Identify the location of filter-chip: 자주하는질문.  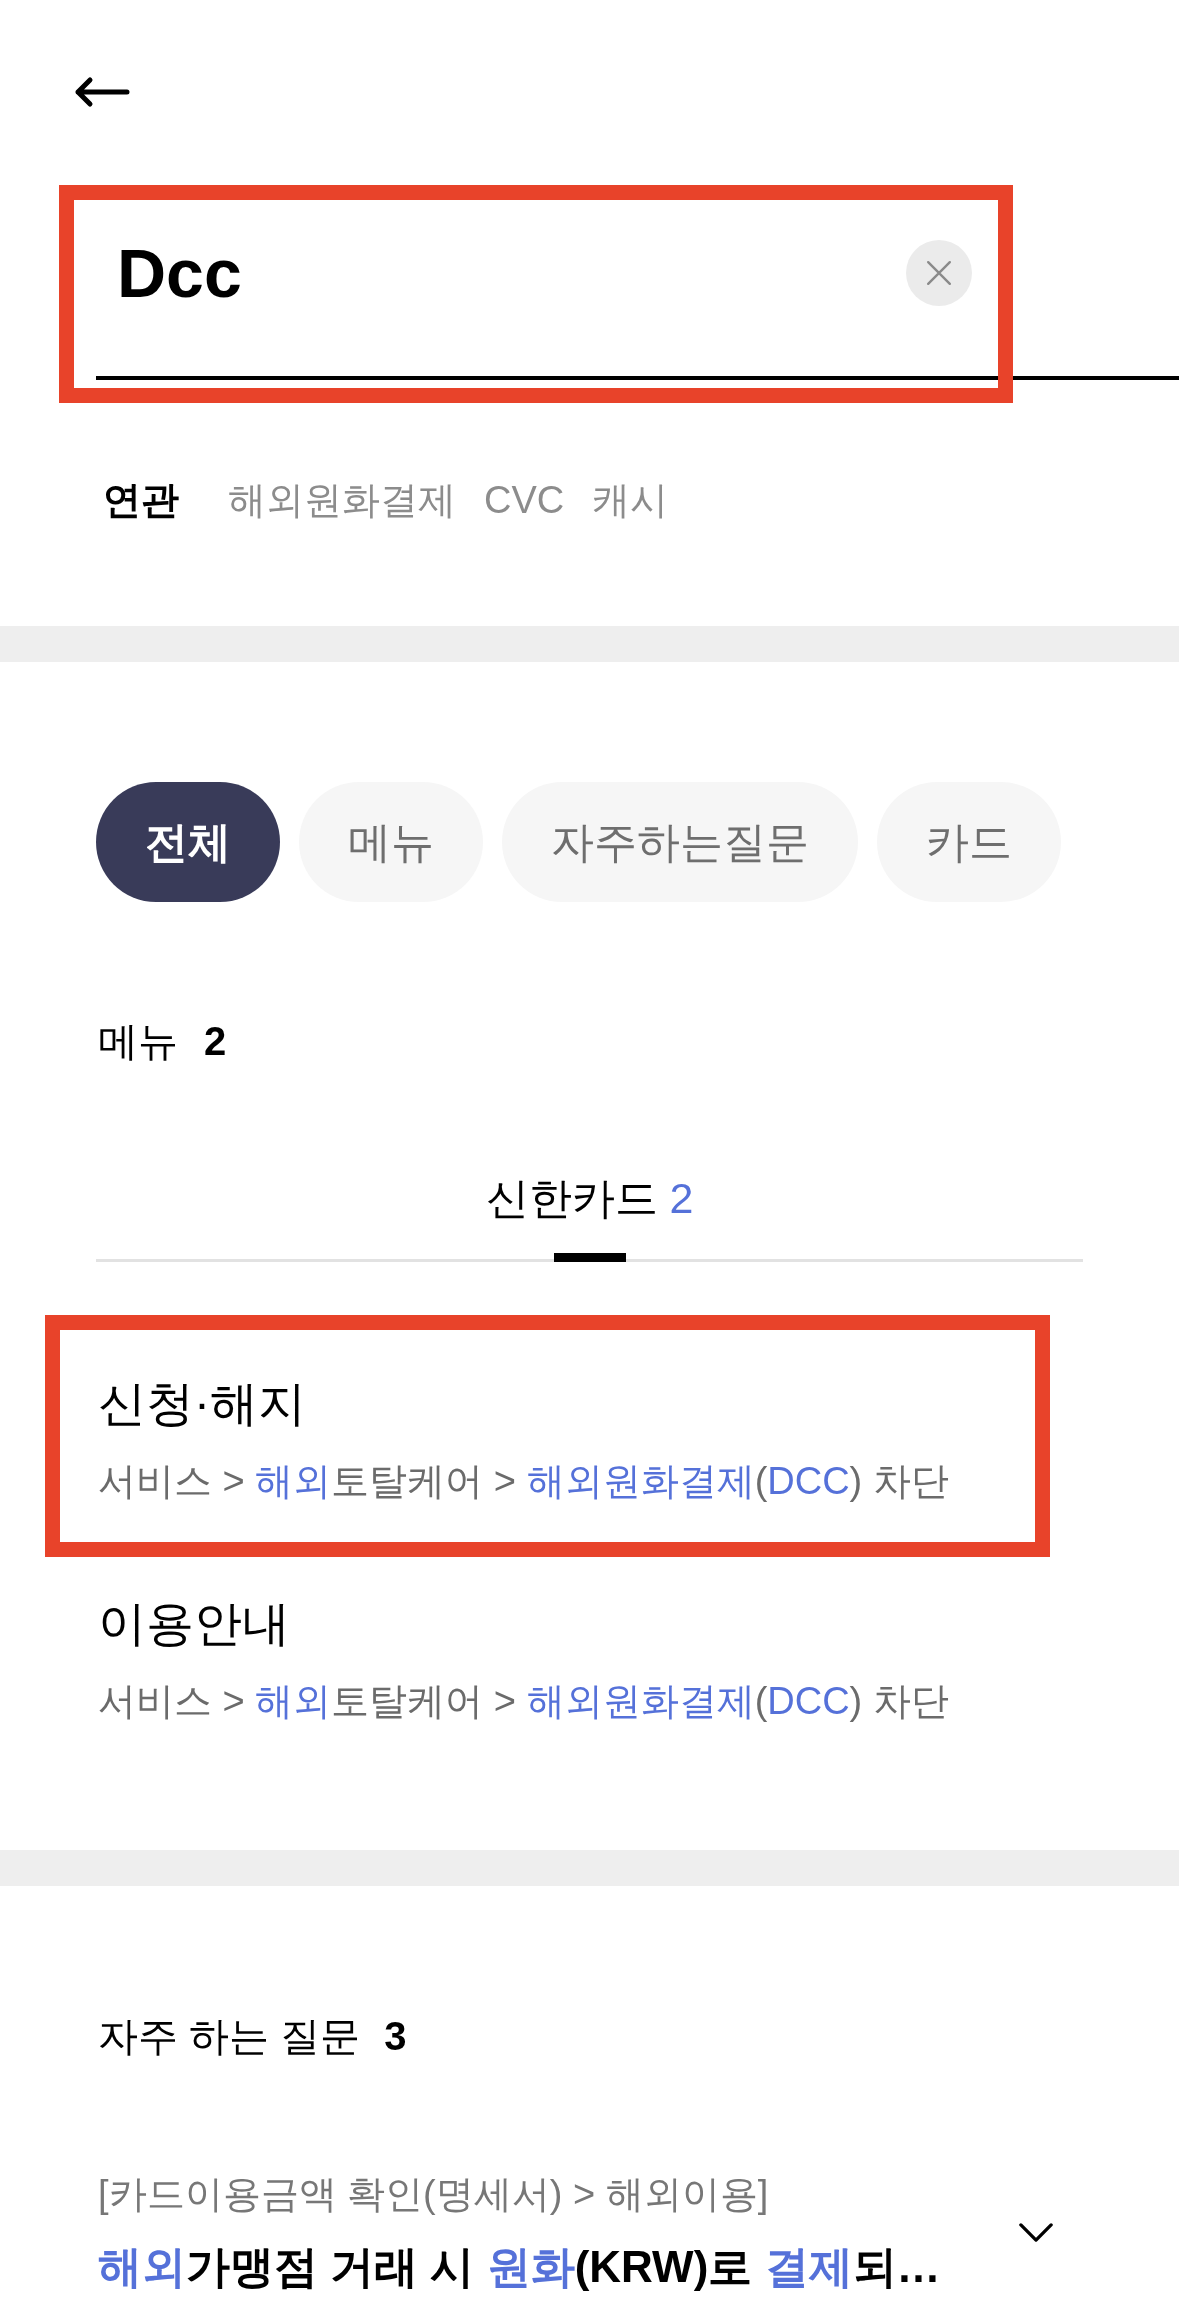
(680, 842).